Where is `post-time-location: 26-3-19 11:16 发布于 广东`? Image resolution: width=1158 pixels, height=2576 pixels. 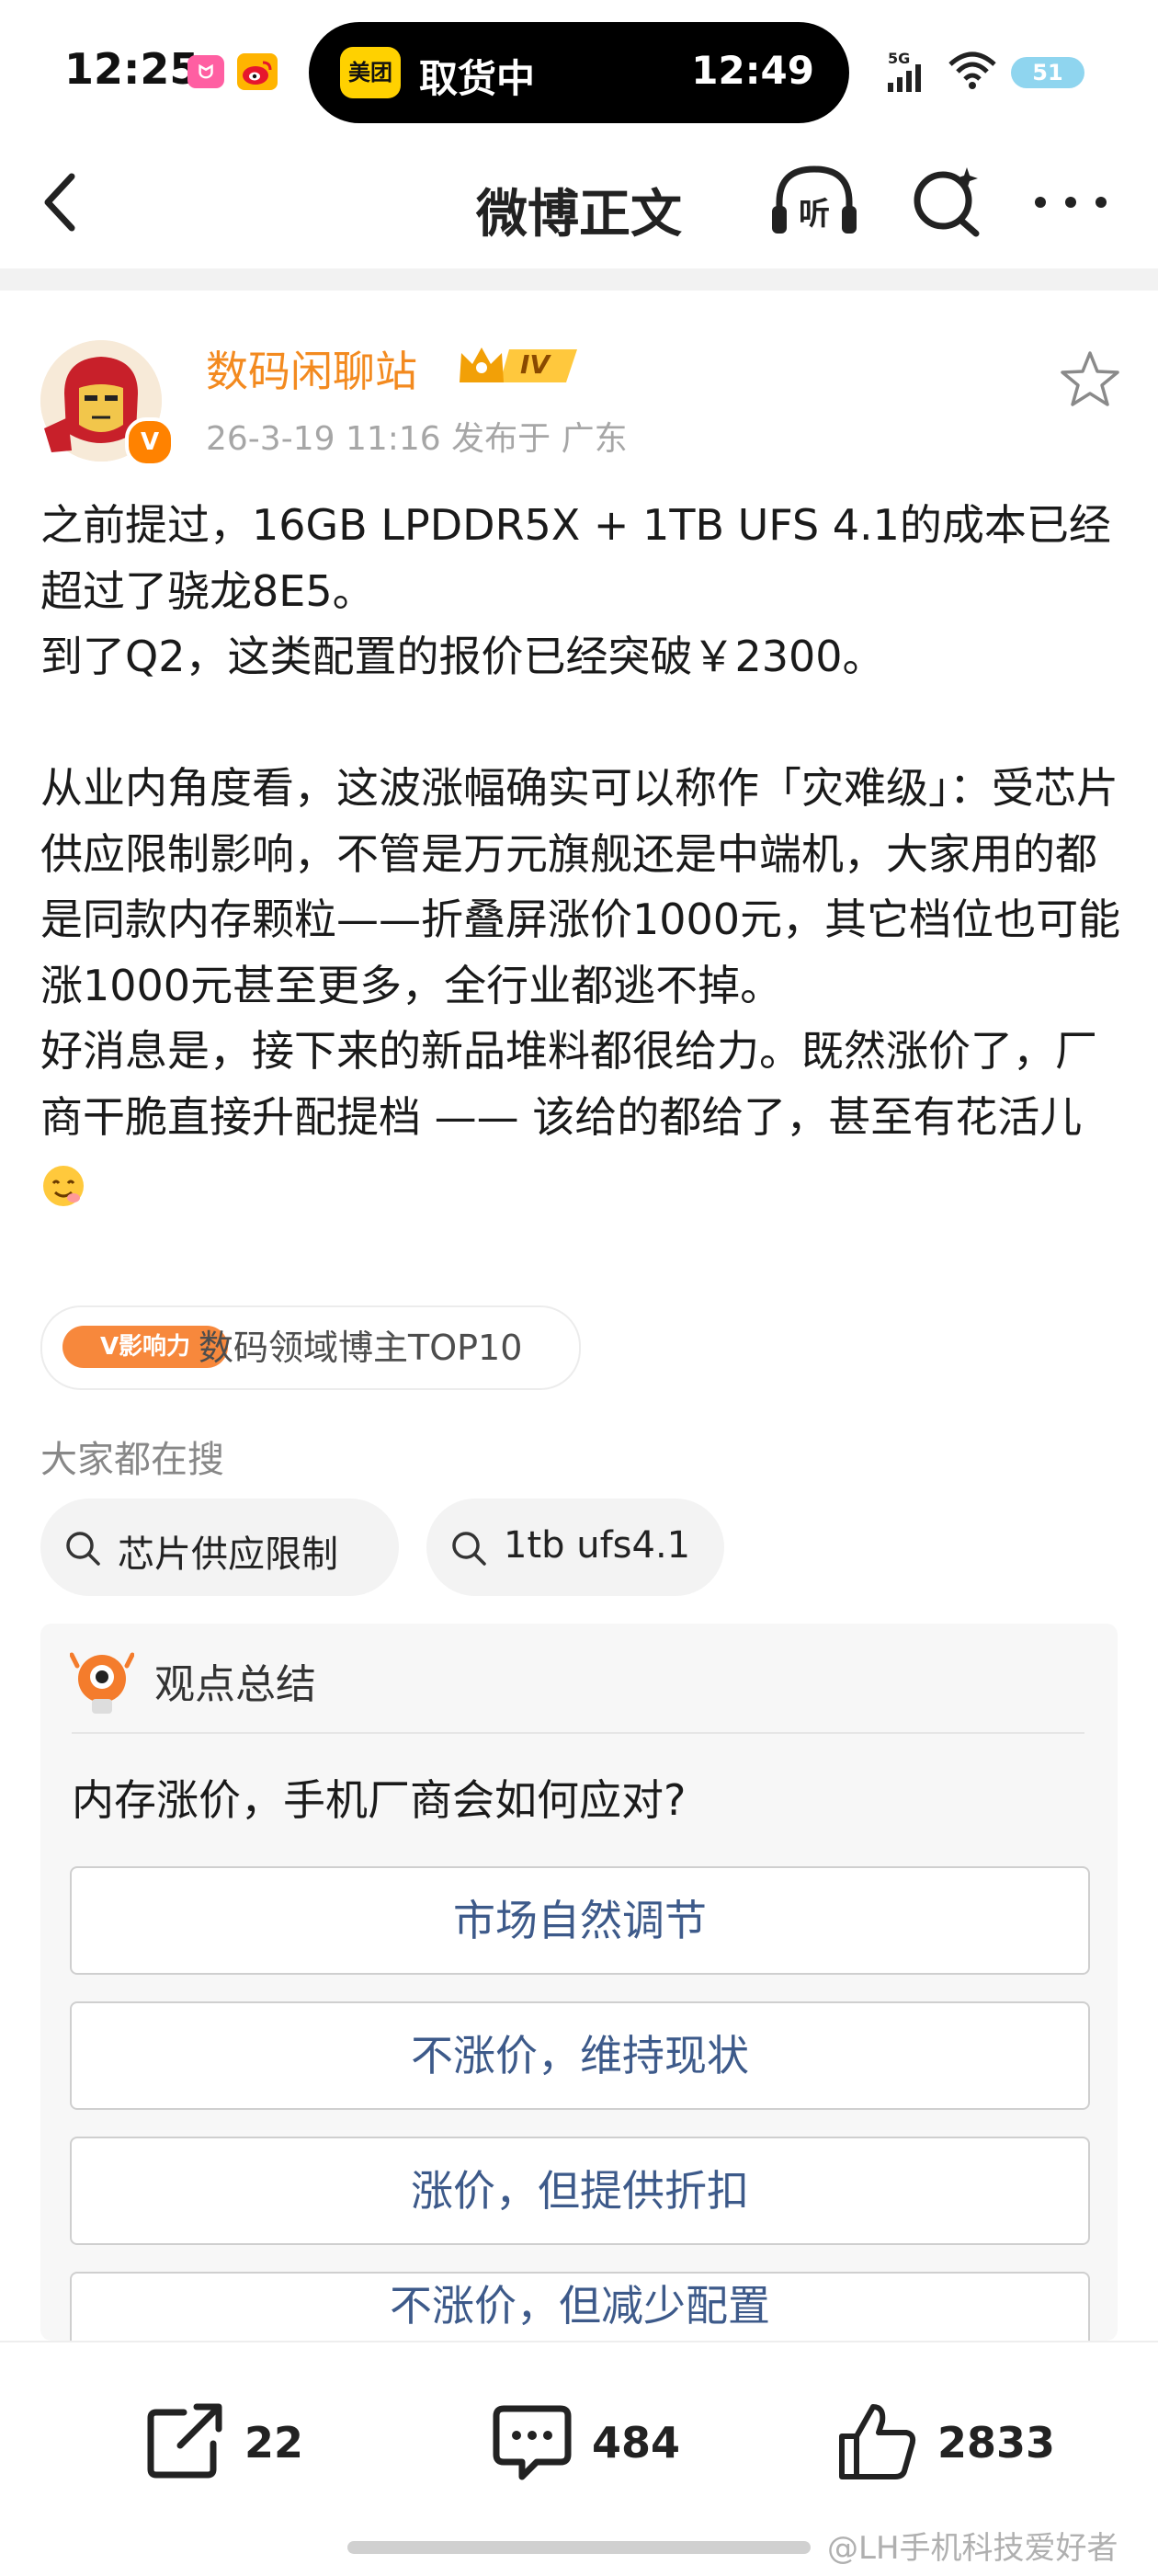
post-time-location: 26-3-19 11:16 发布于 广东 is located at coordinates (417, 439).